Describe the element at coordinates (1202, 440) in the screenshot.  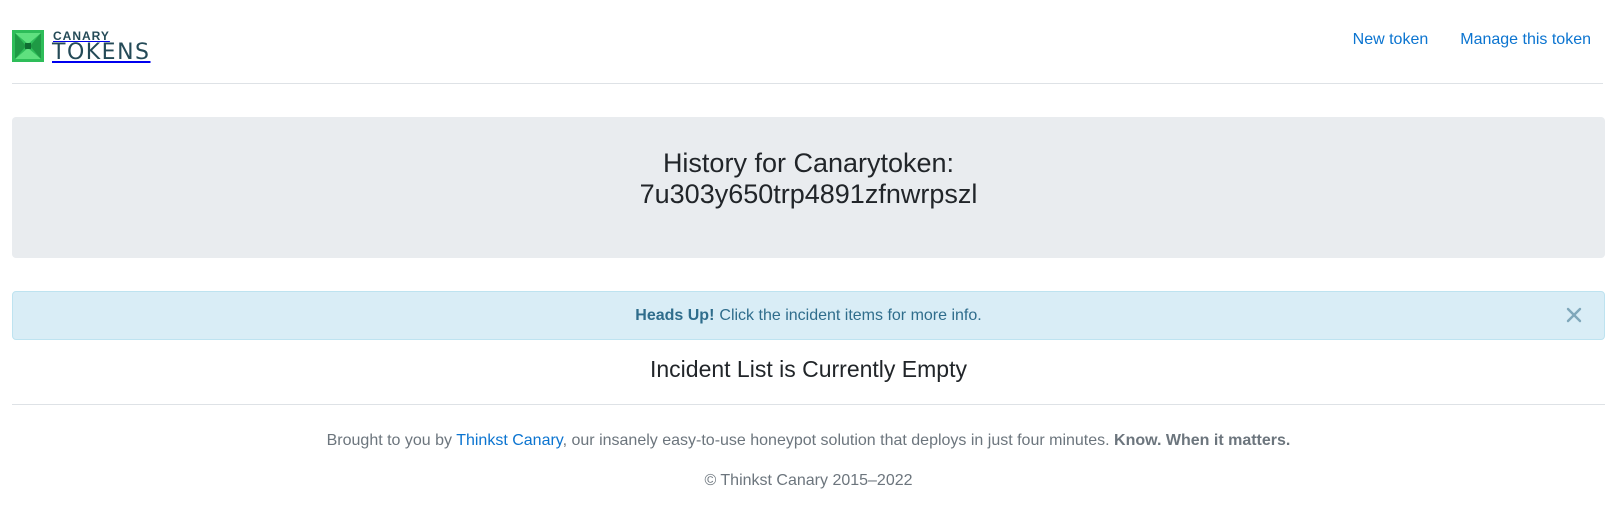
I see `footer-tagline: Know. When it matters.` at that location.